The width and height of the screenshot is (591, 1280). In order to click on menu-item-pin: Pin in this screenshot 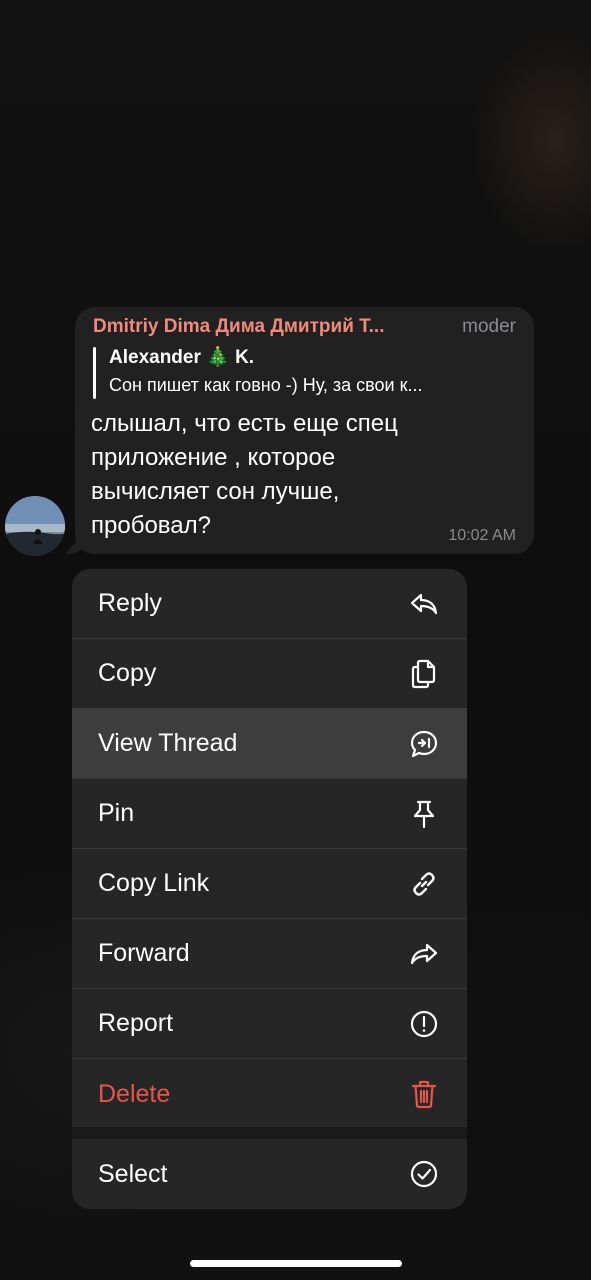, I will do `click(269, 814)`.